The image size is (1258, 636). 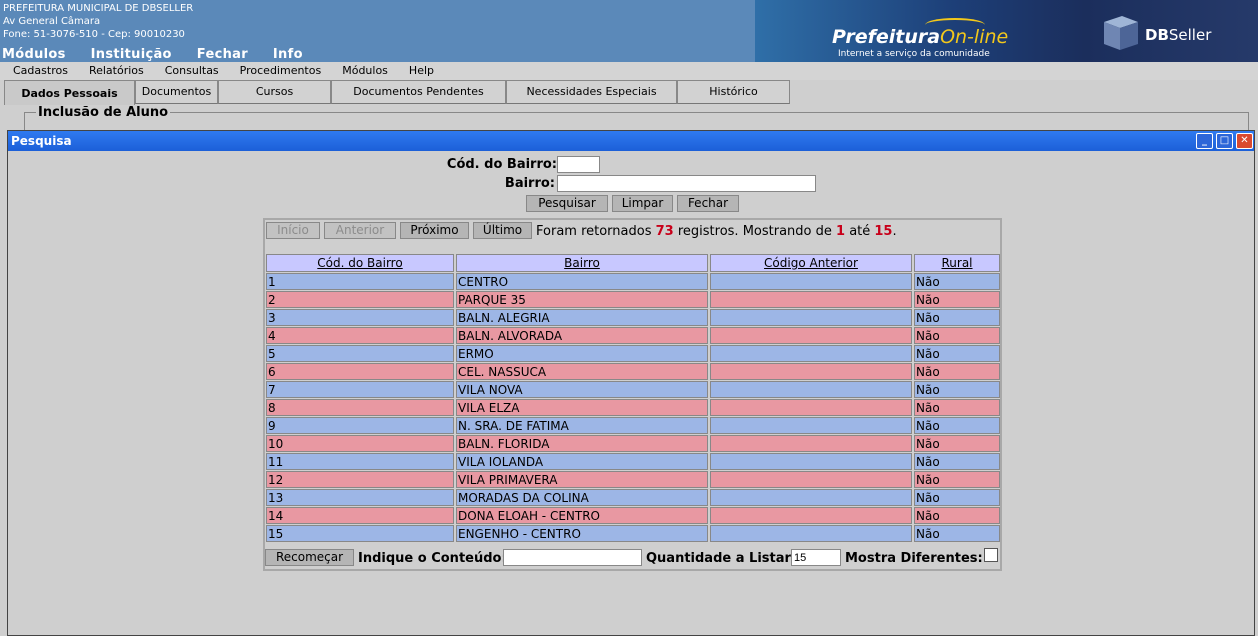 I want to click on tab-cursos: Cursos, so click(x=274, y=92).